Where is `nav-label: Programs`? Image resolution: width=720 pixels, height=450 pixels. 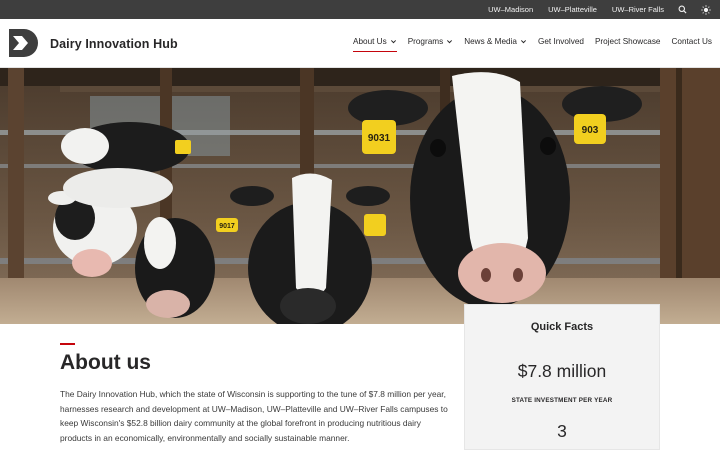 nav-label: Programs is located at coordinates (425, 41).